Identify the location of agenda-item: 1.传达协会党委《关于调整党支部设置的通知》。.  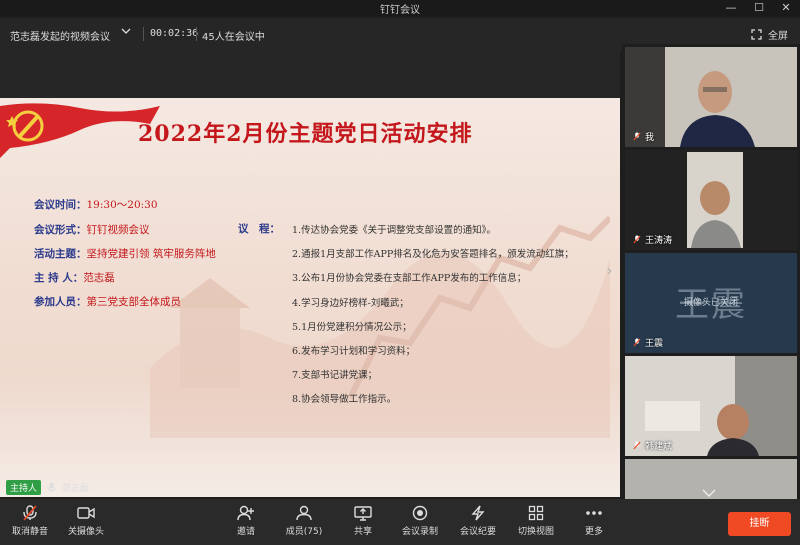
(394, 230).